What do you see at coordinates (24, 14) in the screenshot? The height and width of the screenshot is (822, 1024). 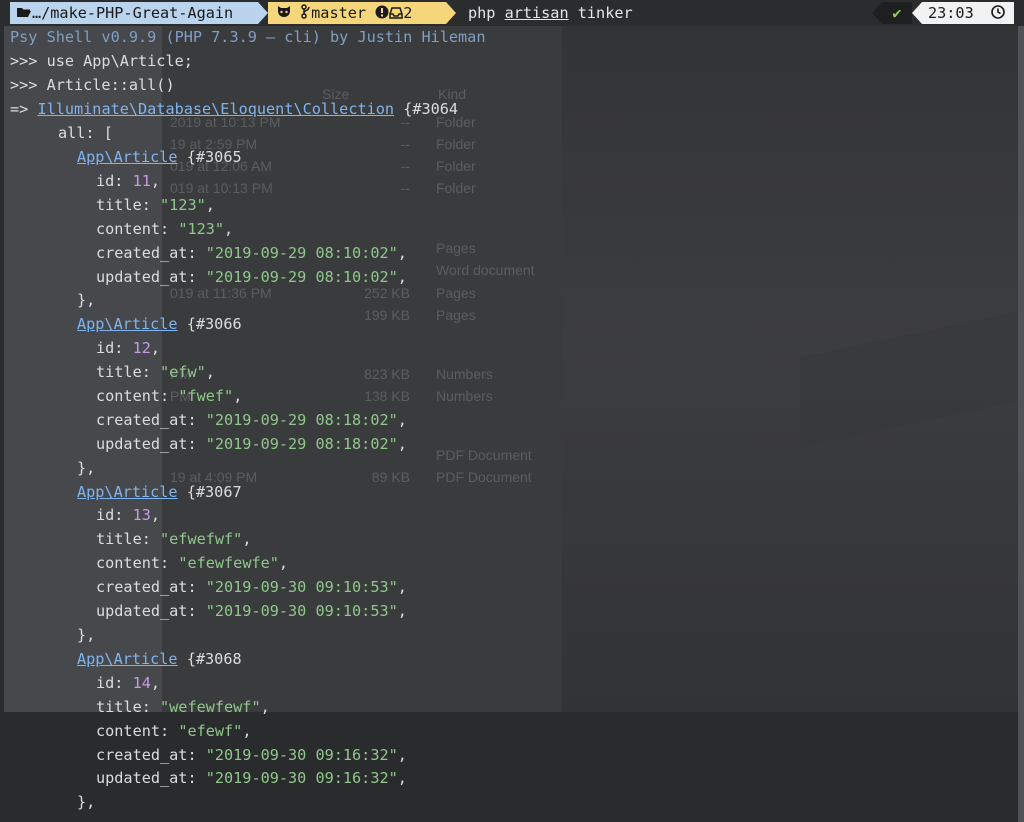 I see `folder-open-icon` at bounding box center [24, 14].